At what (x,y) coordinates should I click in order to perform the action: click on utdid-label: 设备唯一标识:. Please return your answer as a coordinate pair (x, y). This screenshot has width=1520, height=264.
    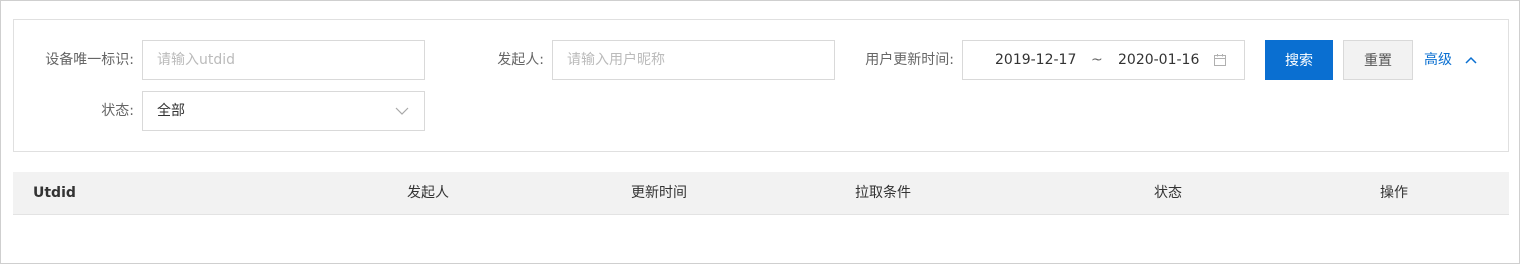
    Looking at the image, I should click on (89, 60).